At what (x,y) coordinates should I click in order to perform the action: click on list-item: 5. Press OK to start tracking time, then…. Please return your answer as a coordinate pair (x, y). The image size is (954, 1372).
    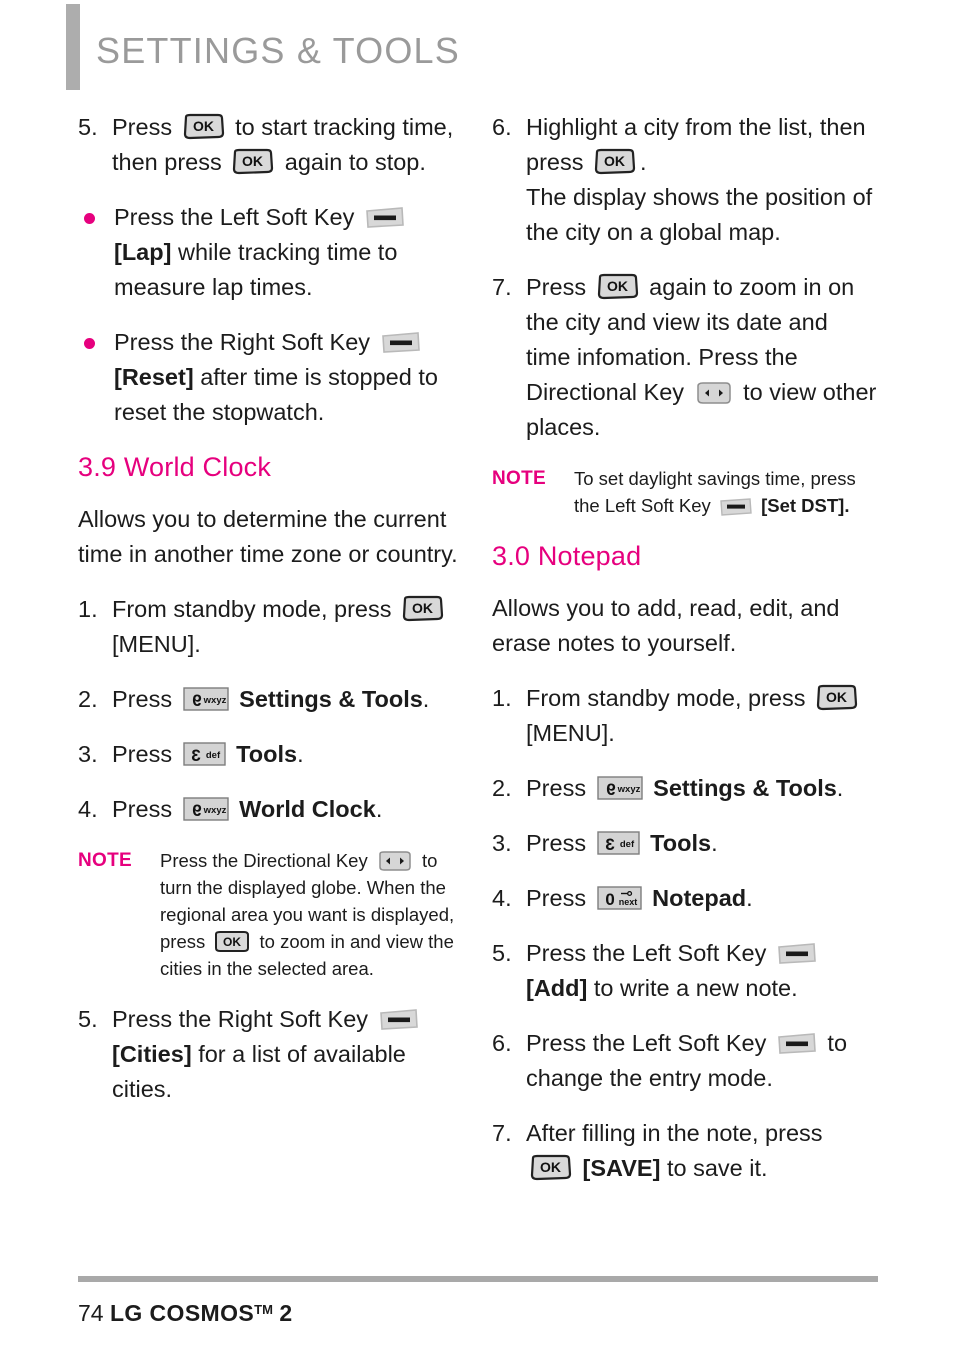
    Looking at the image, I should click on (270, 145).